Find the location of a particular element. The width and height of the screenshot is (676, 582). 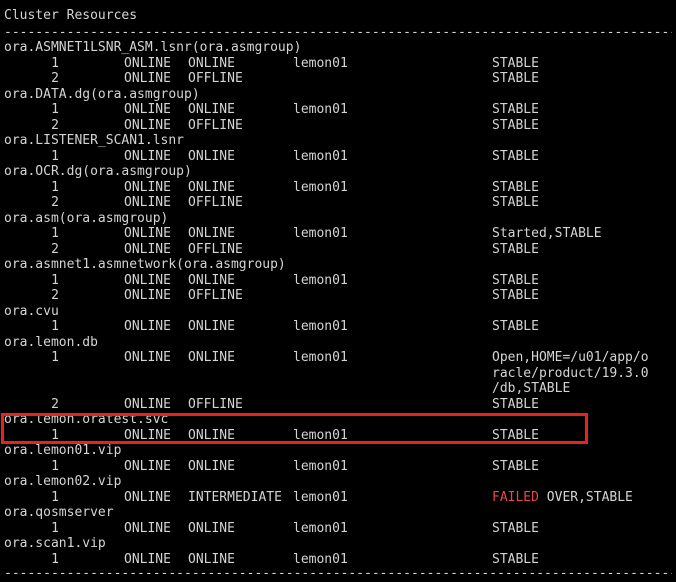

resource-name: ora.scan1.vip is located at coordinates (55, 543).